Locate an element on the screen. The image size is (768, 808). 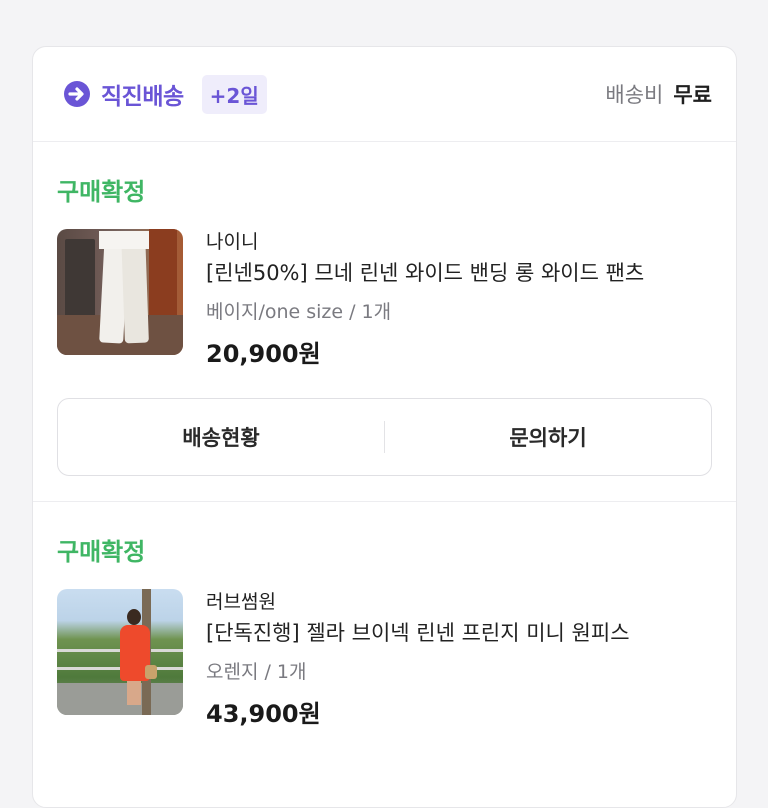
inquiry-button: 문의하기 is located at coordinates (548, 437).